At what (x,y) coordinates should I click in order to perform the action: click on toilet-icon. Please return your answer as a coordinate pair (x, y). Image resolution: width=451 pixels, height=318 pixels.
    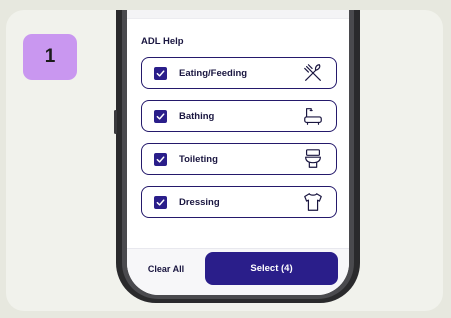
    Looking at the image, I should click on (313, 158).